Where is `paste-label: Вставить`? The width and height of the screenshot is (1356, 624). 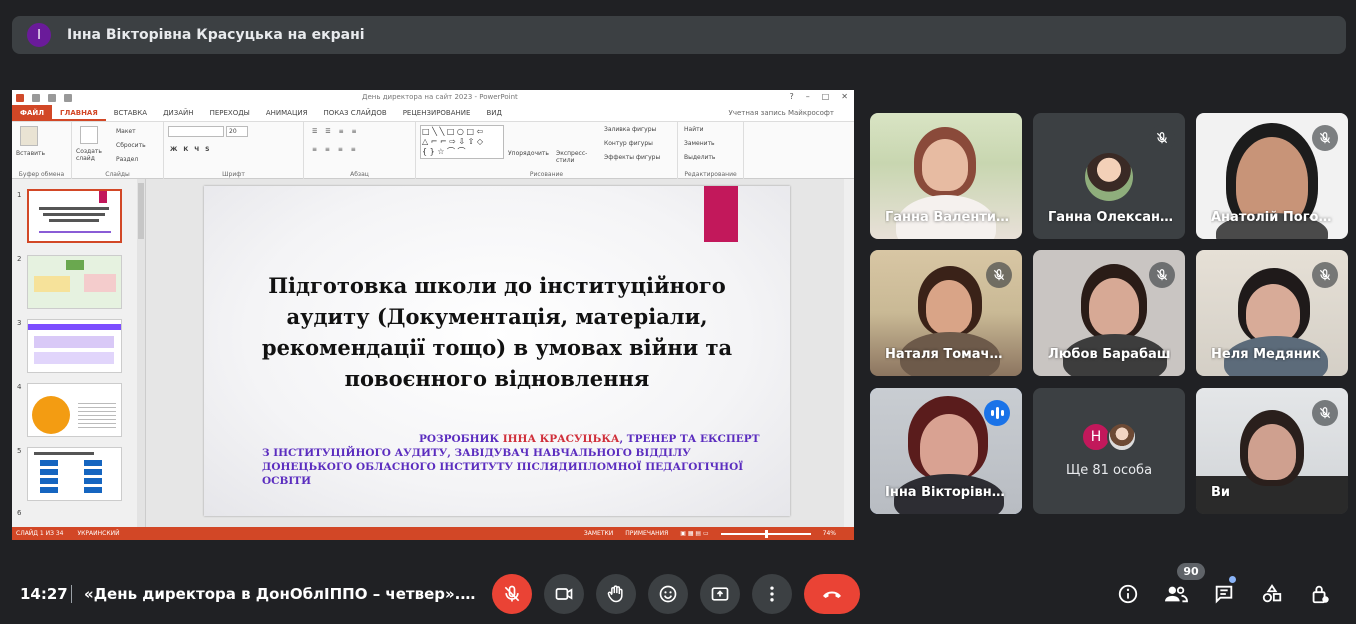 paste-label: Вставить is located at coordinates (31, 153).